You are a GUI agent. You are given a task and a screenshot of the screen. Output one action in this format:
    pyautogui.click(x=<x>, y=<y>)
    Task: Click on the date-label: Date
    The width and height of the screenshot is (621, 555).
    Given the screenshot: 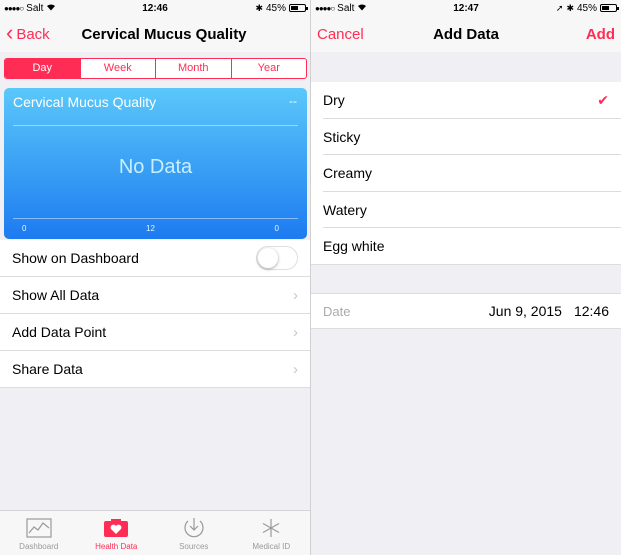 What is the action you would take?
    pyautogui.click(x=337, y=311)
    